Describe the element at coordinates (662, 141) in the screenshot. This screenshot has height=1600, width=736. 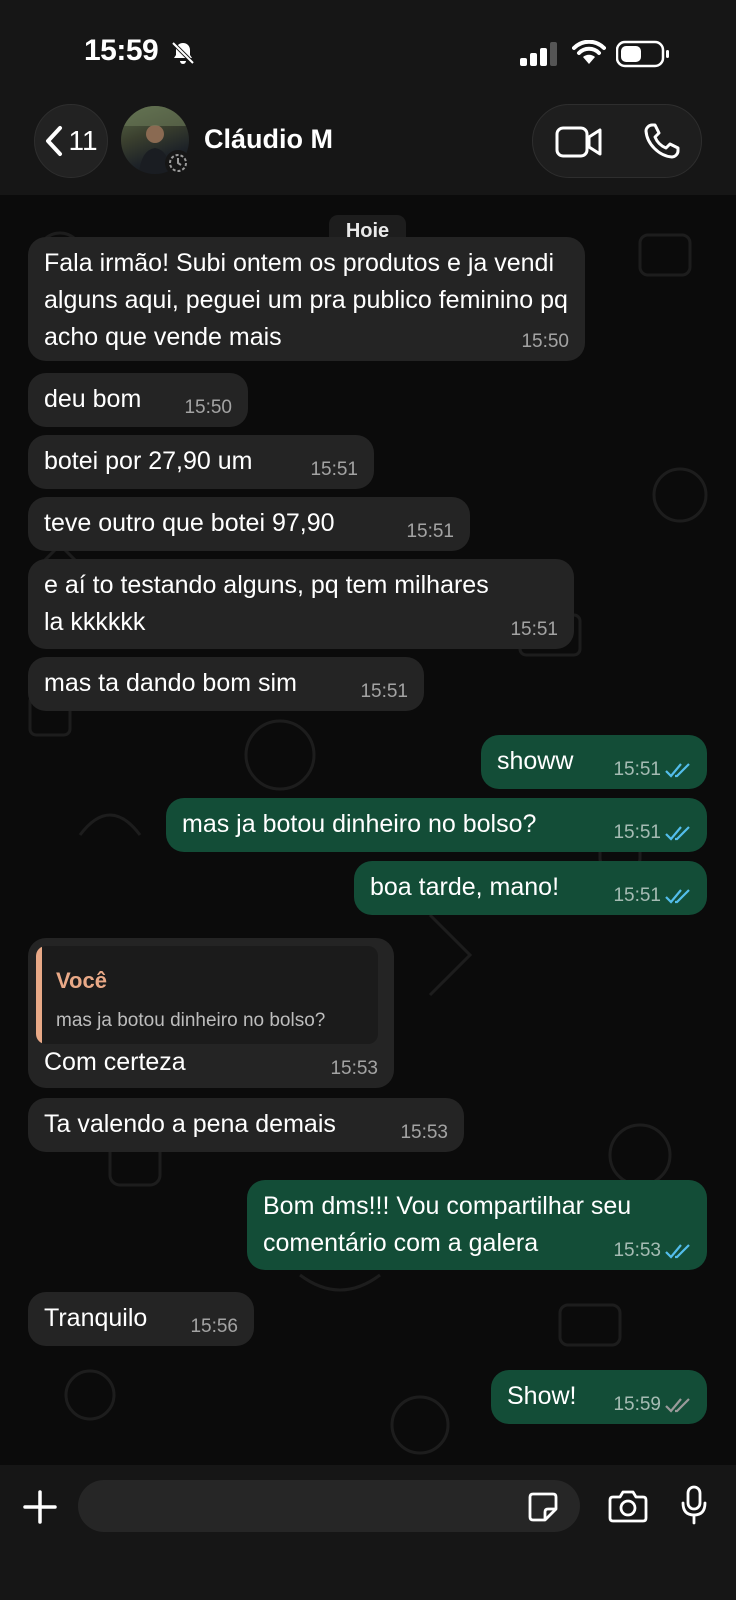
I see `phone-icon` at that location.